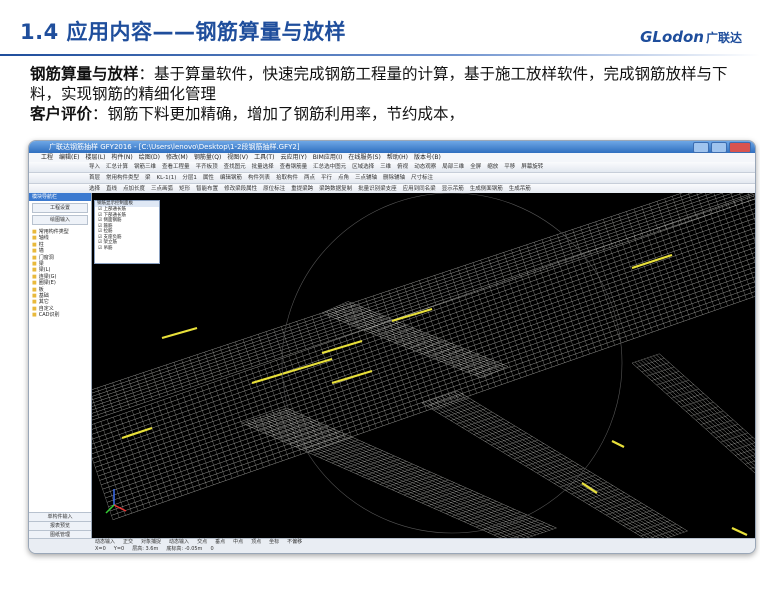 This screenshot has height=605, width=760. Describe the element at coordinates (385, 167) in the screenshot. I see `toolbar-button: 三维` at that location.